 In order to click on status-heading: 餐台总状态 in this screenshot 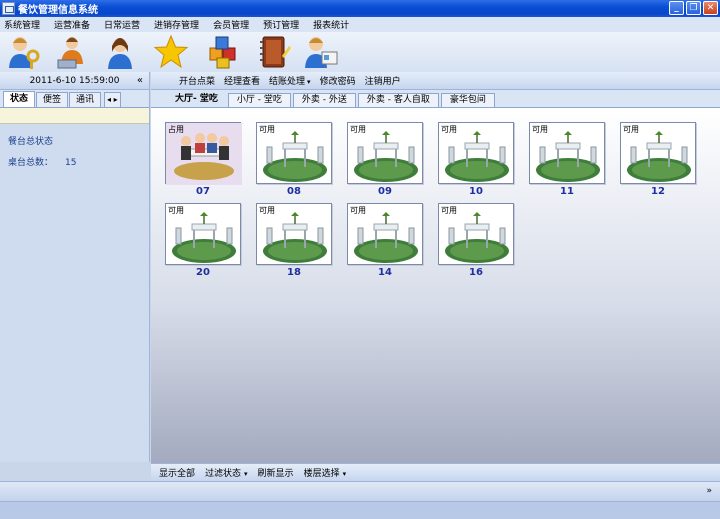, I will do `click(31, 142)`.